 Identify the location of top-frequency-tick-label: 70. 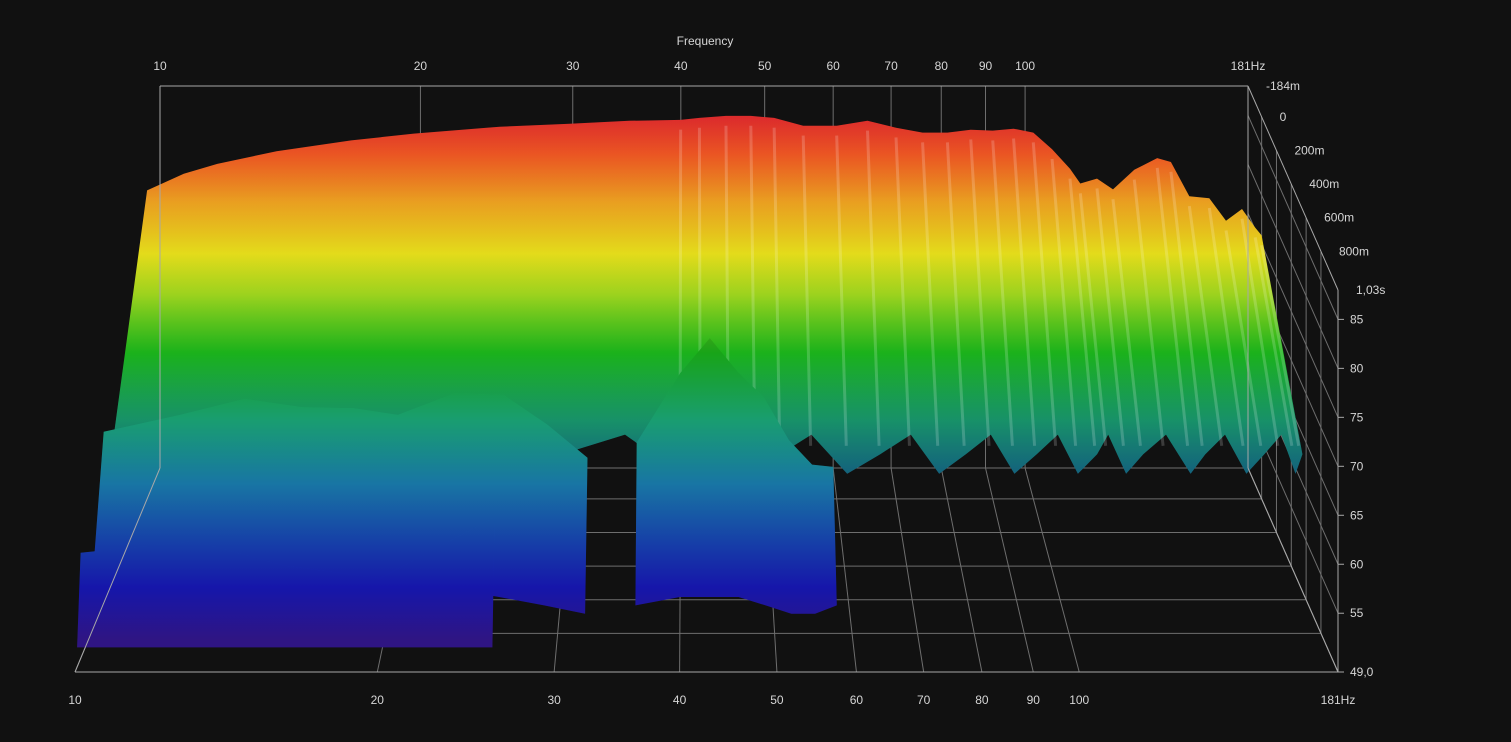
(891, 66).